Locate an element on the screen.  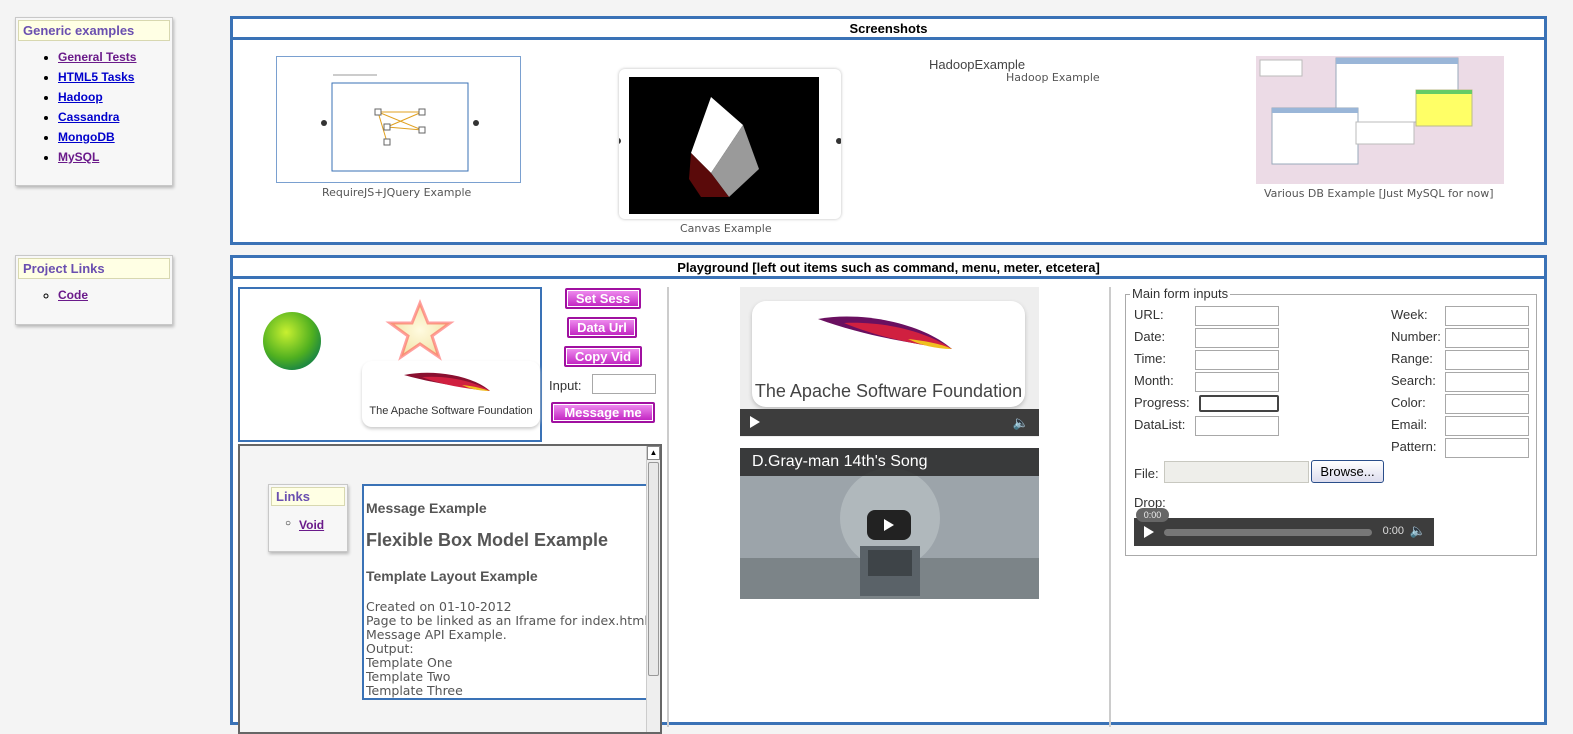
content-line: Created on 01-10-2012 is located at coordinates (439, 606).